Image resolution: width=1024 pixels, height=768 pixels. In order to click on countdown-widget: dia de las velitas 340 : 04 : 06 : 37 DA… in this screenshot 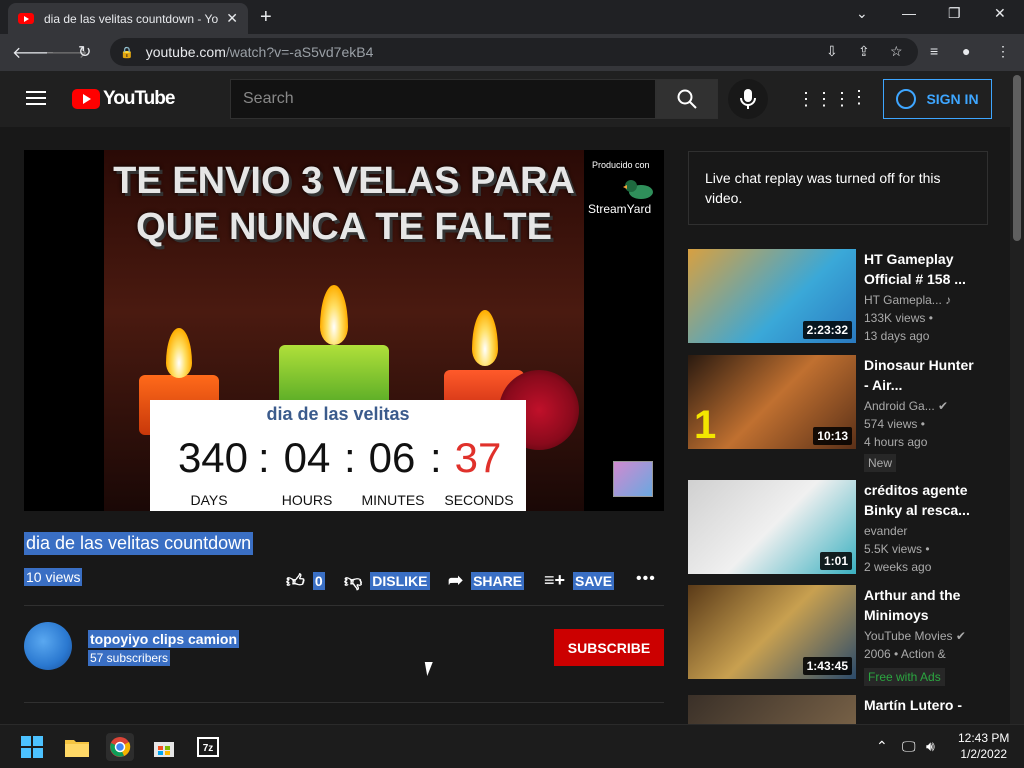, I will do `click(338, 455)`.